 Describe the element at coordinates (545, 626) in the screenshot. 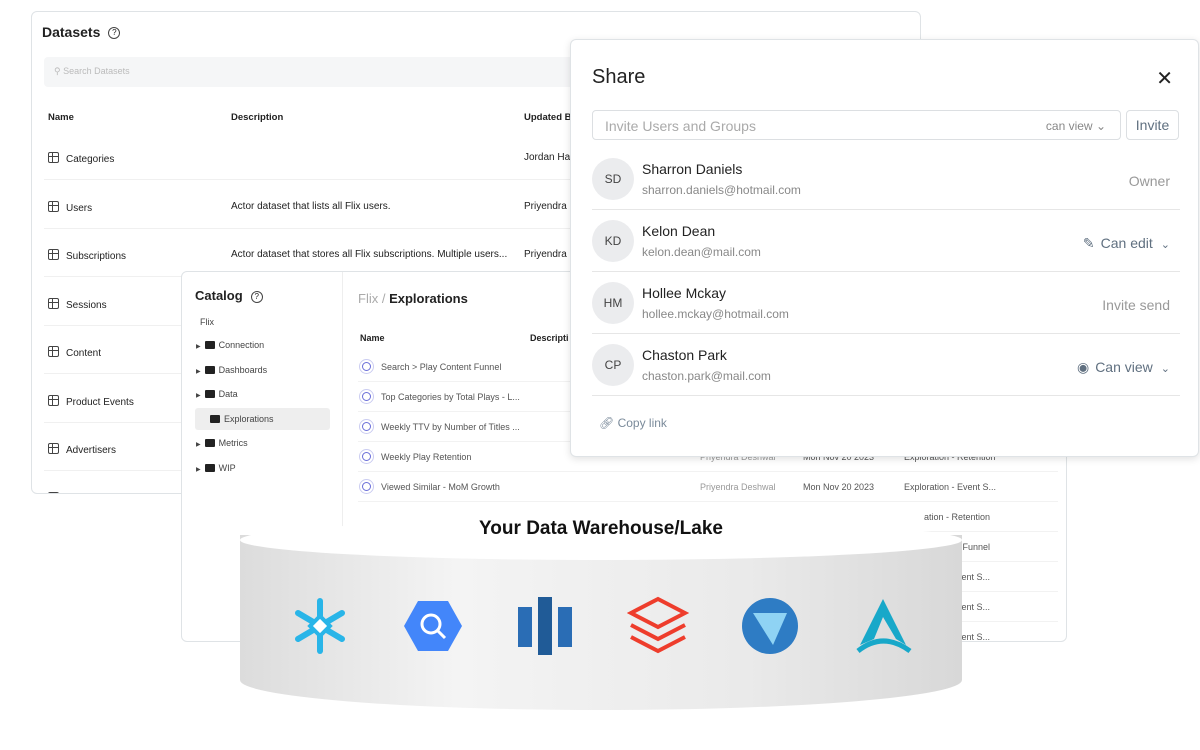

I see `redshift-logo` at that location.